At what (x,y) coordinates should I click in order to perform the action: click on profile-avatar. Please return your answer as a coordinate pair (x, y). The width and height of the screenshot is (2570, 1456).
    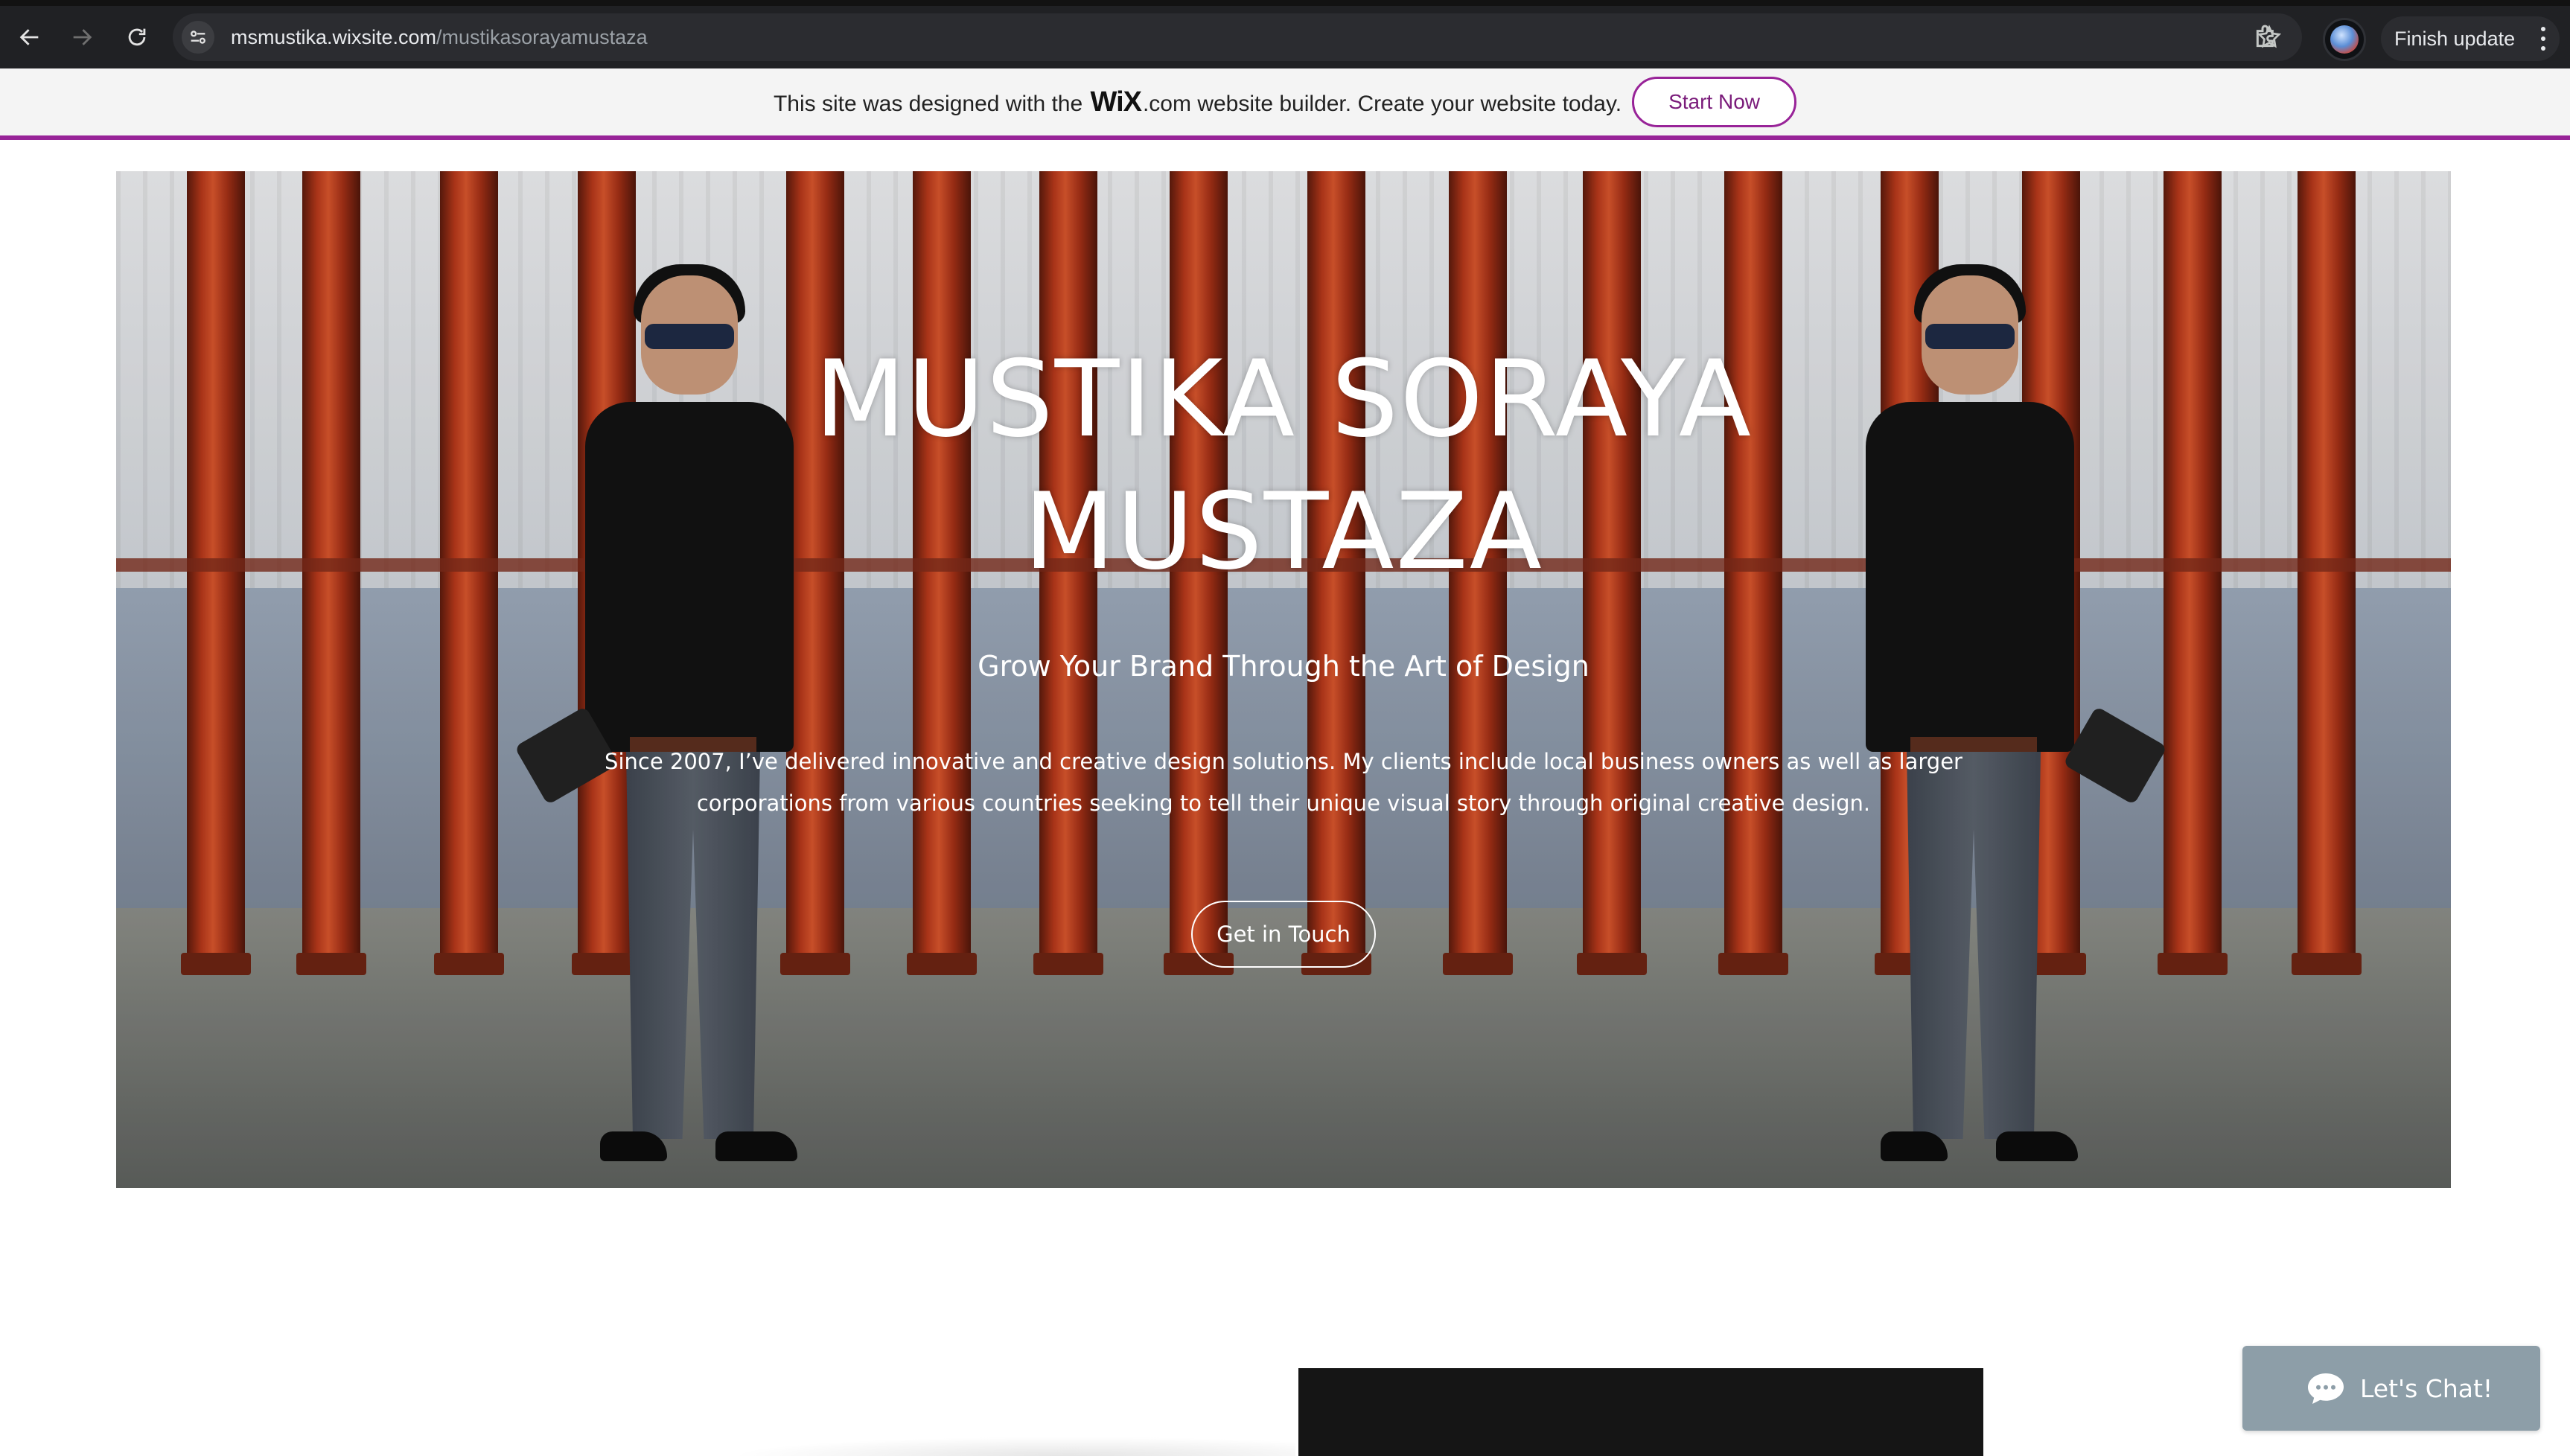
    Looking at the image, I should click on (2344, 39).